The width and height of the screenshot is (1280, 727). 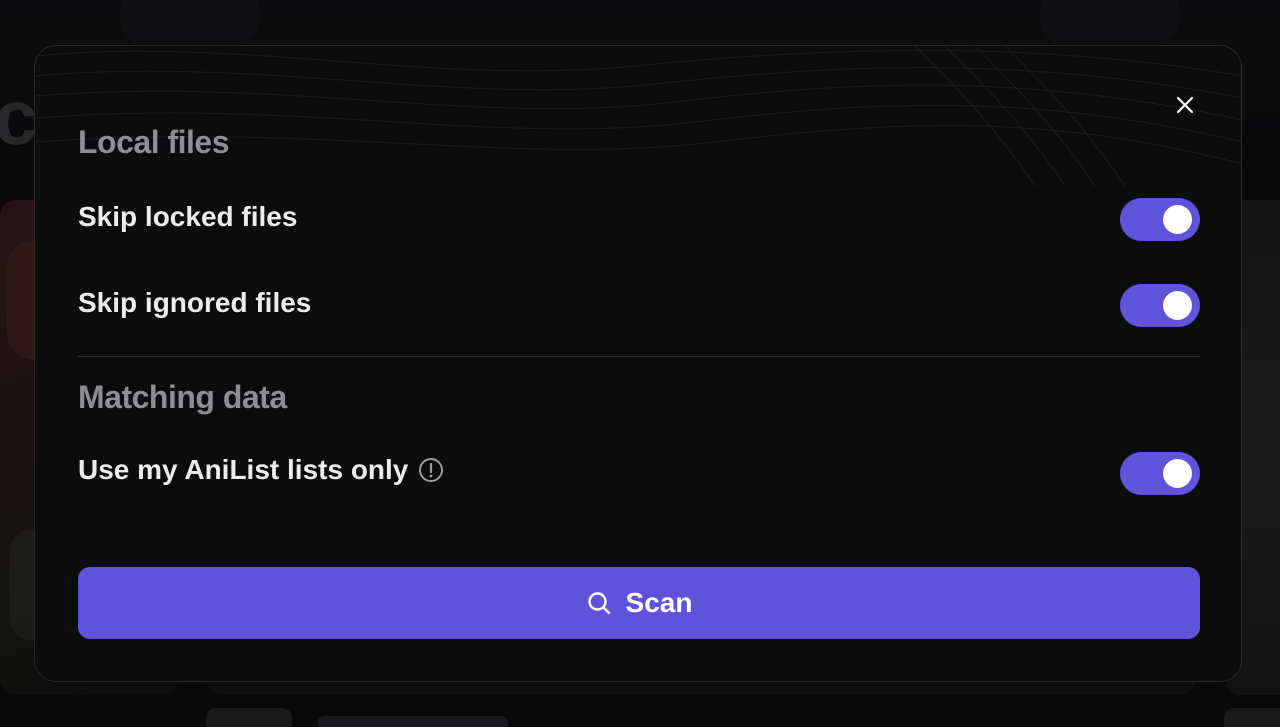 What do you see at coordinates (1160, 305) in the screenshot?
I see `toggle-skip-ignored-files` at bounding box center [1160, 305].